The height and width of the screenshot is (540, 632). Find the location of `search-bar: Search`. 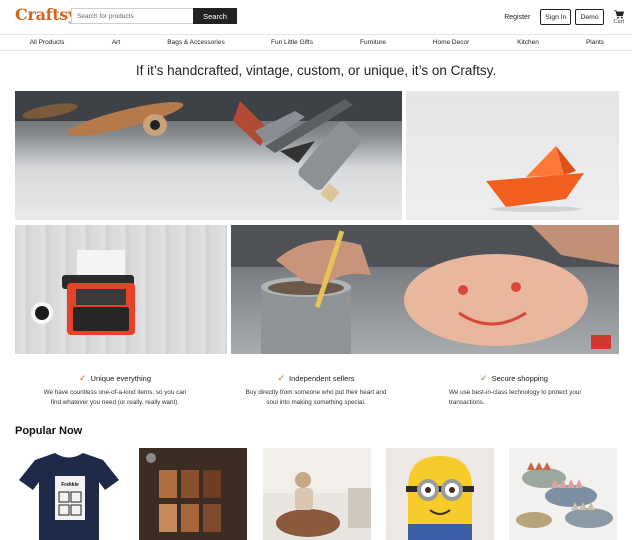

search-bar: Search is located at coordinates (154, 16).